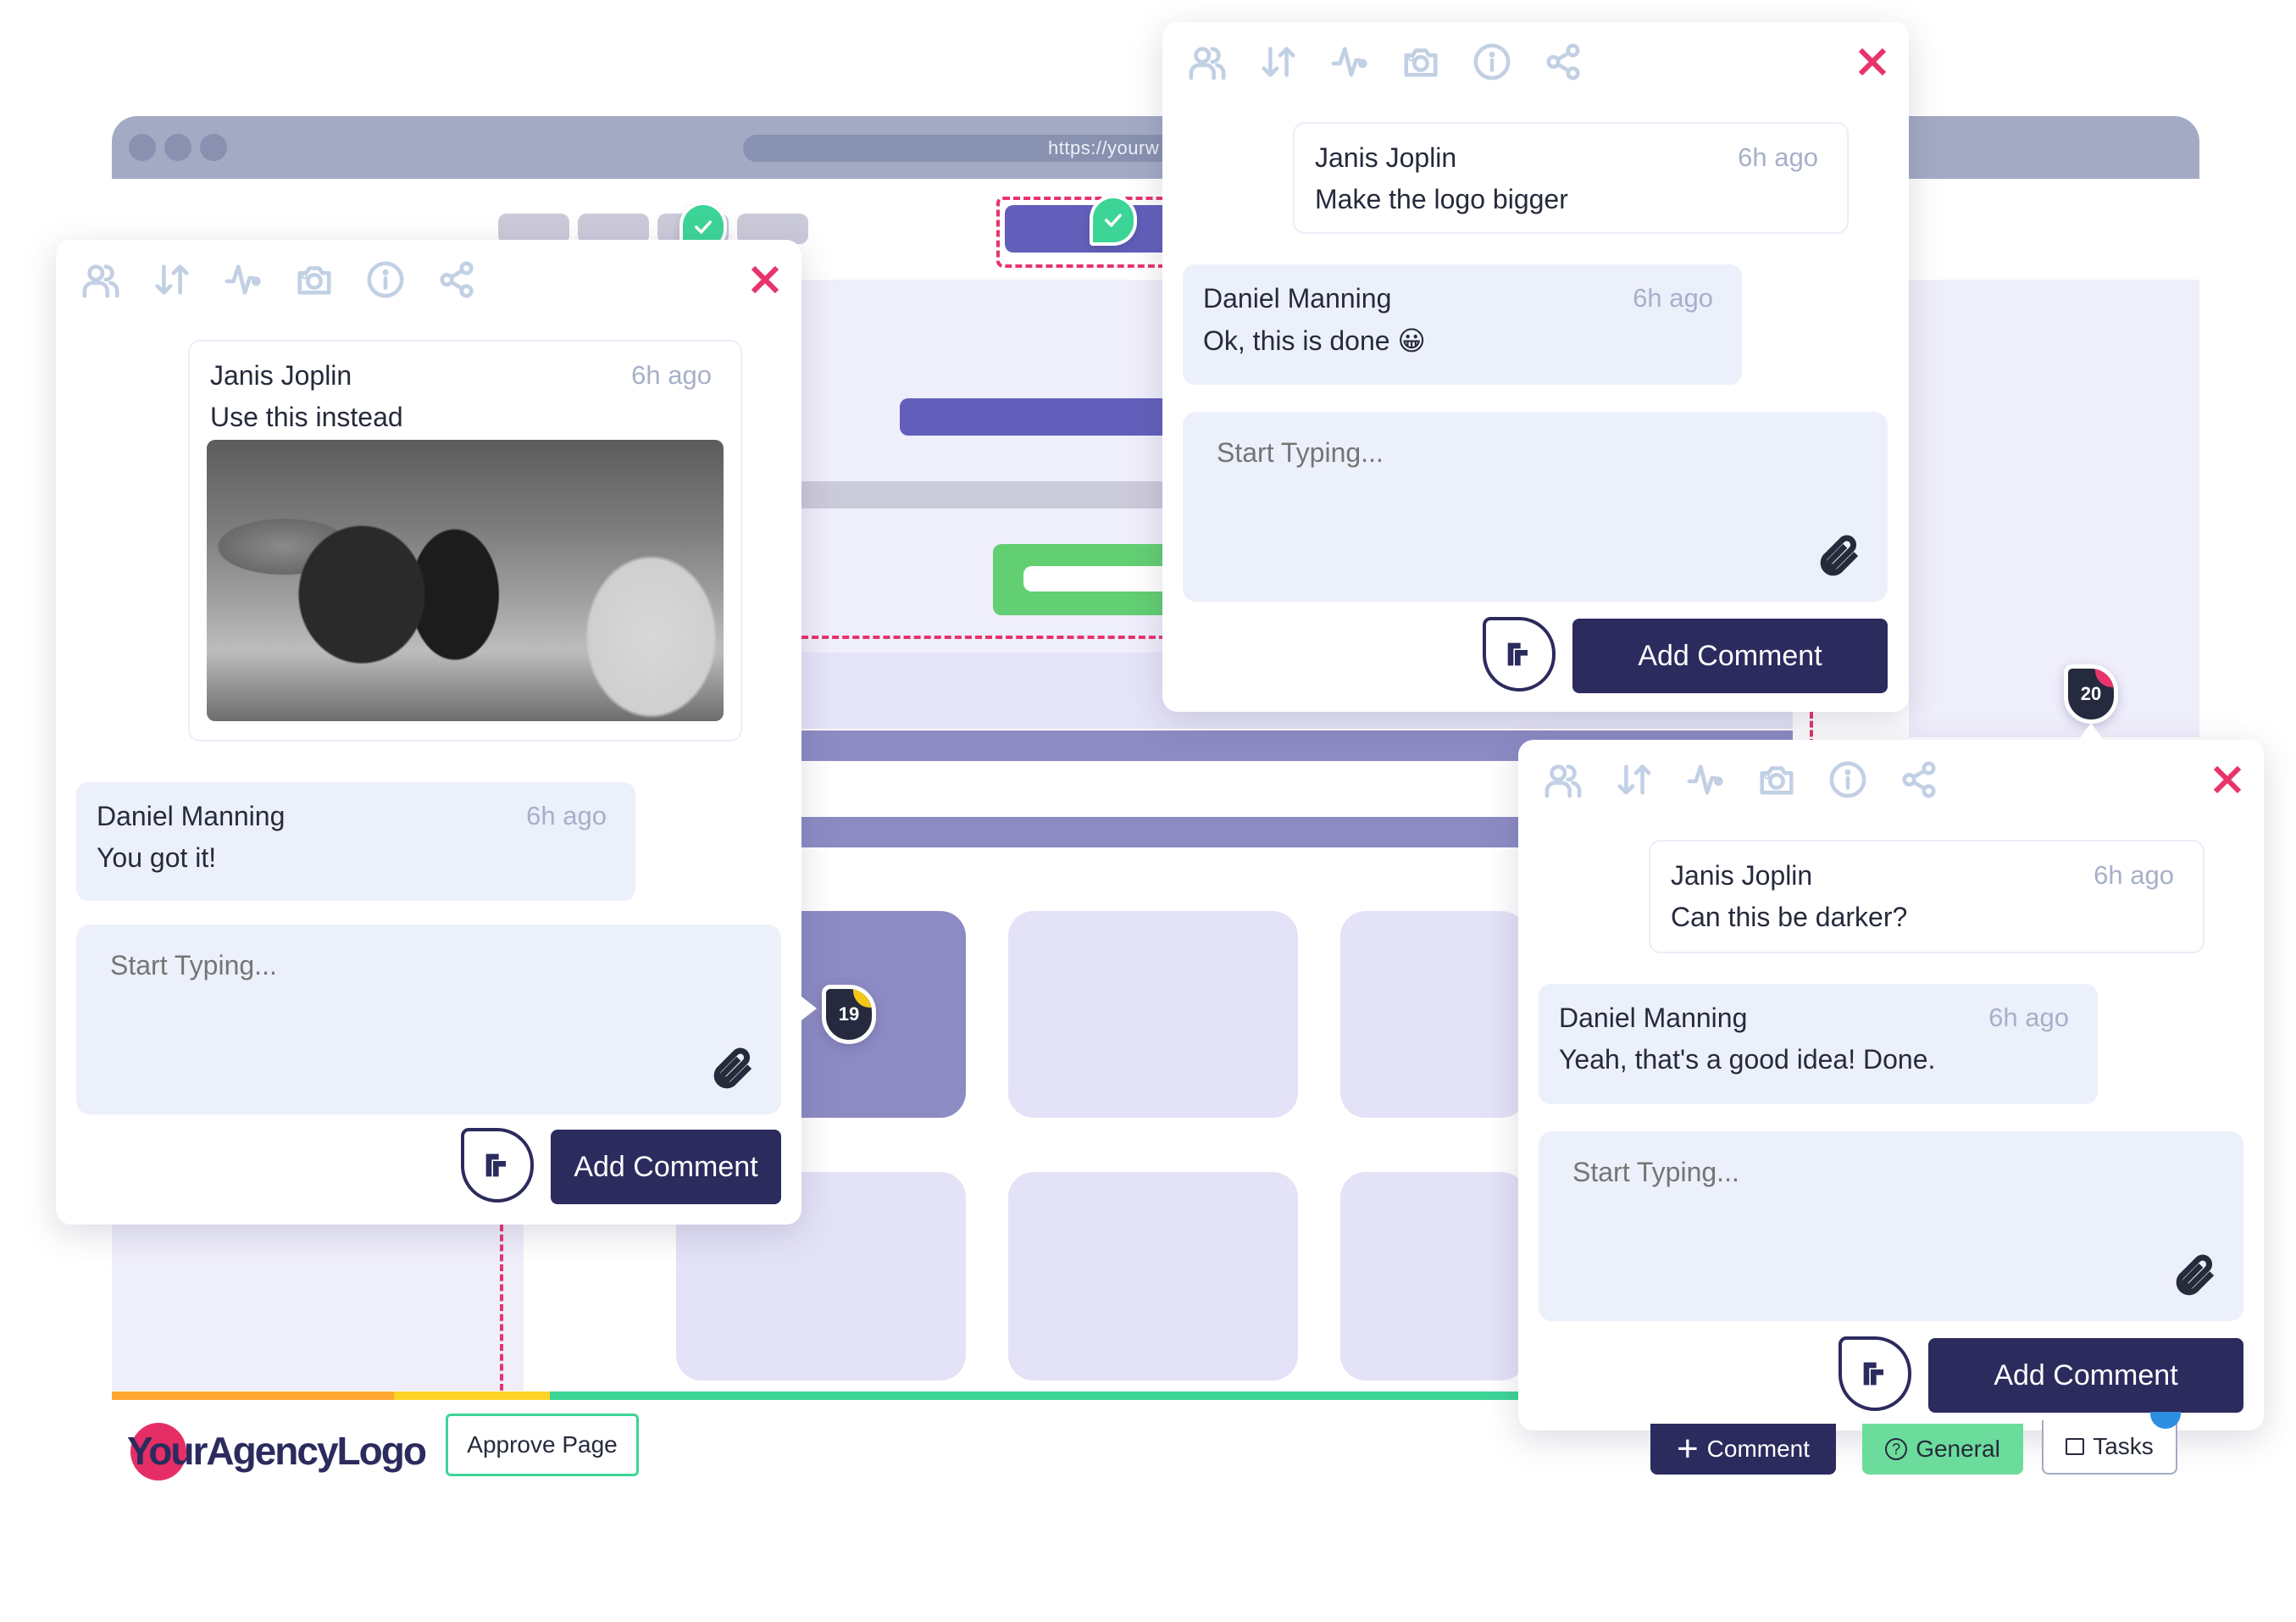 Image resolution: width=2296 pixels, height=1622 pixels. I want to click on message-reply: Daniel Manning 6h ago You got it!, so click(355, 842).